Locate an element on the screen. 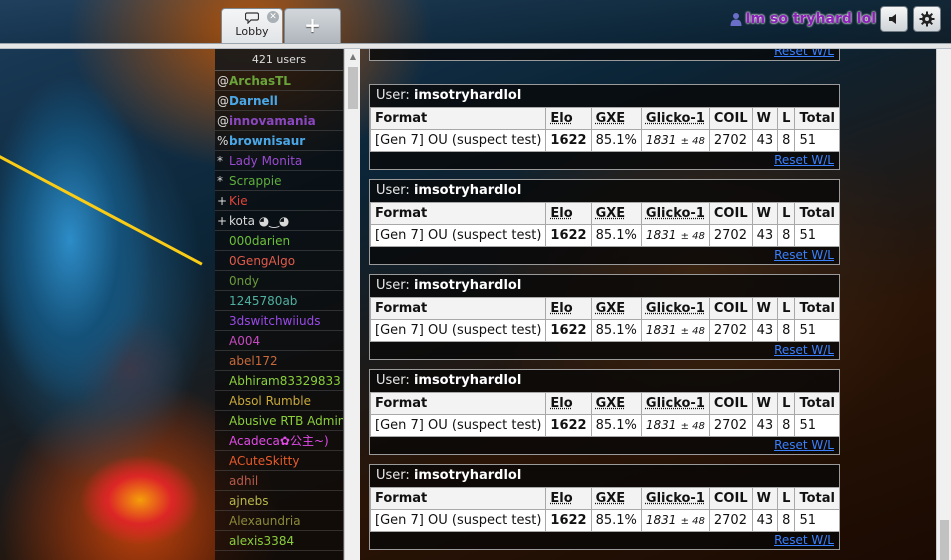 This screenshot has height=560, width=951. user-name: 0ndy is located at coordinates (244, 281).